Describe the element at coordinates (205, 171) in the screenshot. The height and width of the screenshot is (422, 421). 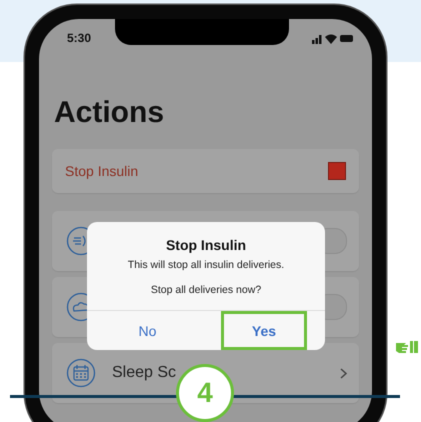
I see `stop-insulin-card: Stop Insulin` at that location.